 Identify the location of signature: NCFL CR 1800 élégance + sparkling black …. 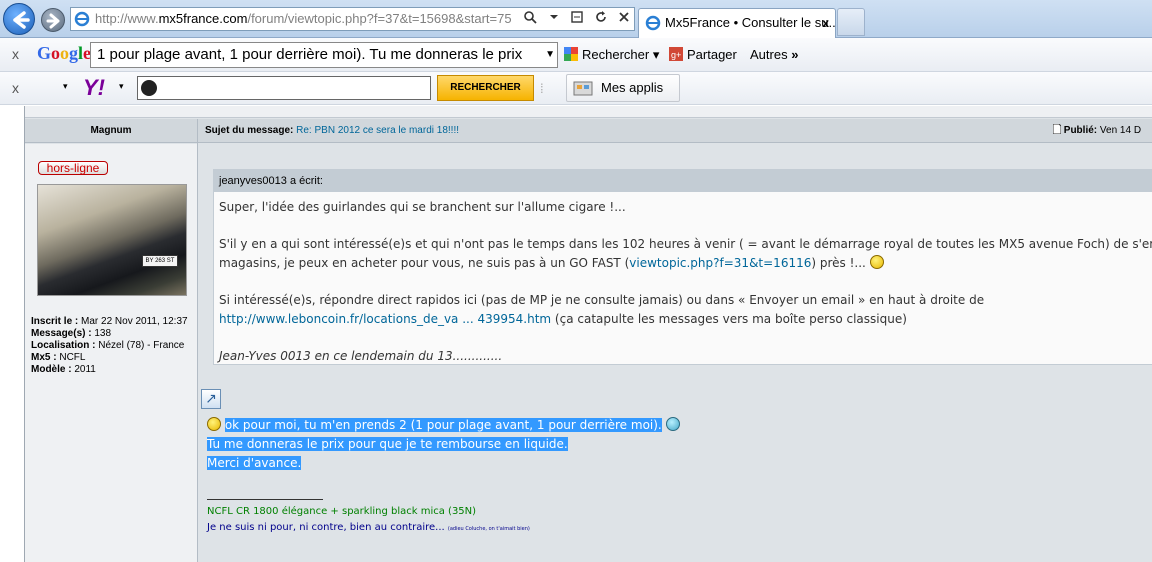
(368, 518).